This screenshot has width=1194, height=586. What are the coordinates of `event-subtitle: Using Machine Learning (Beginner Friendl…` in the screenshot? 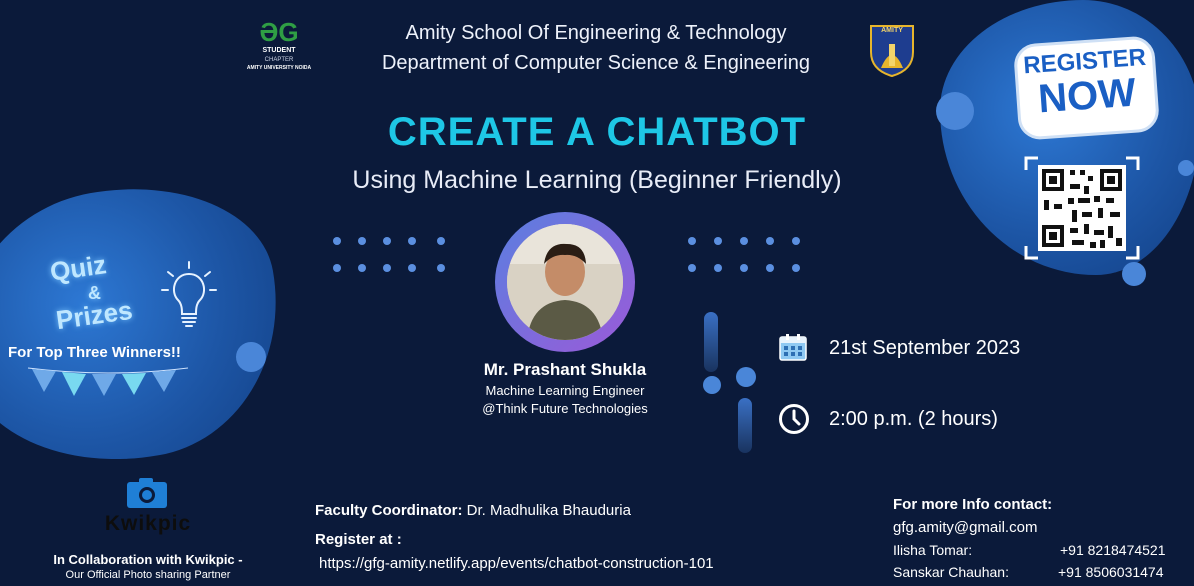 It's located at (597, 180).